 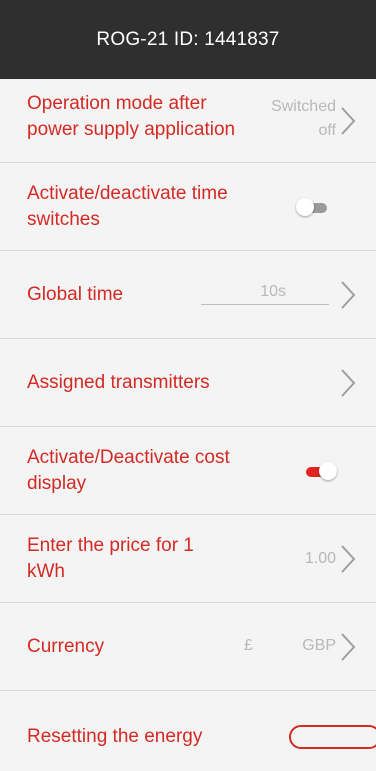 I want to click on global-time-label: Global time, so click(x=75, y=294).